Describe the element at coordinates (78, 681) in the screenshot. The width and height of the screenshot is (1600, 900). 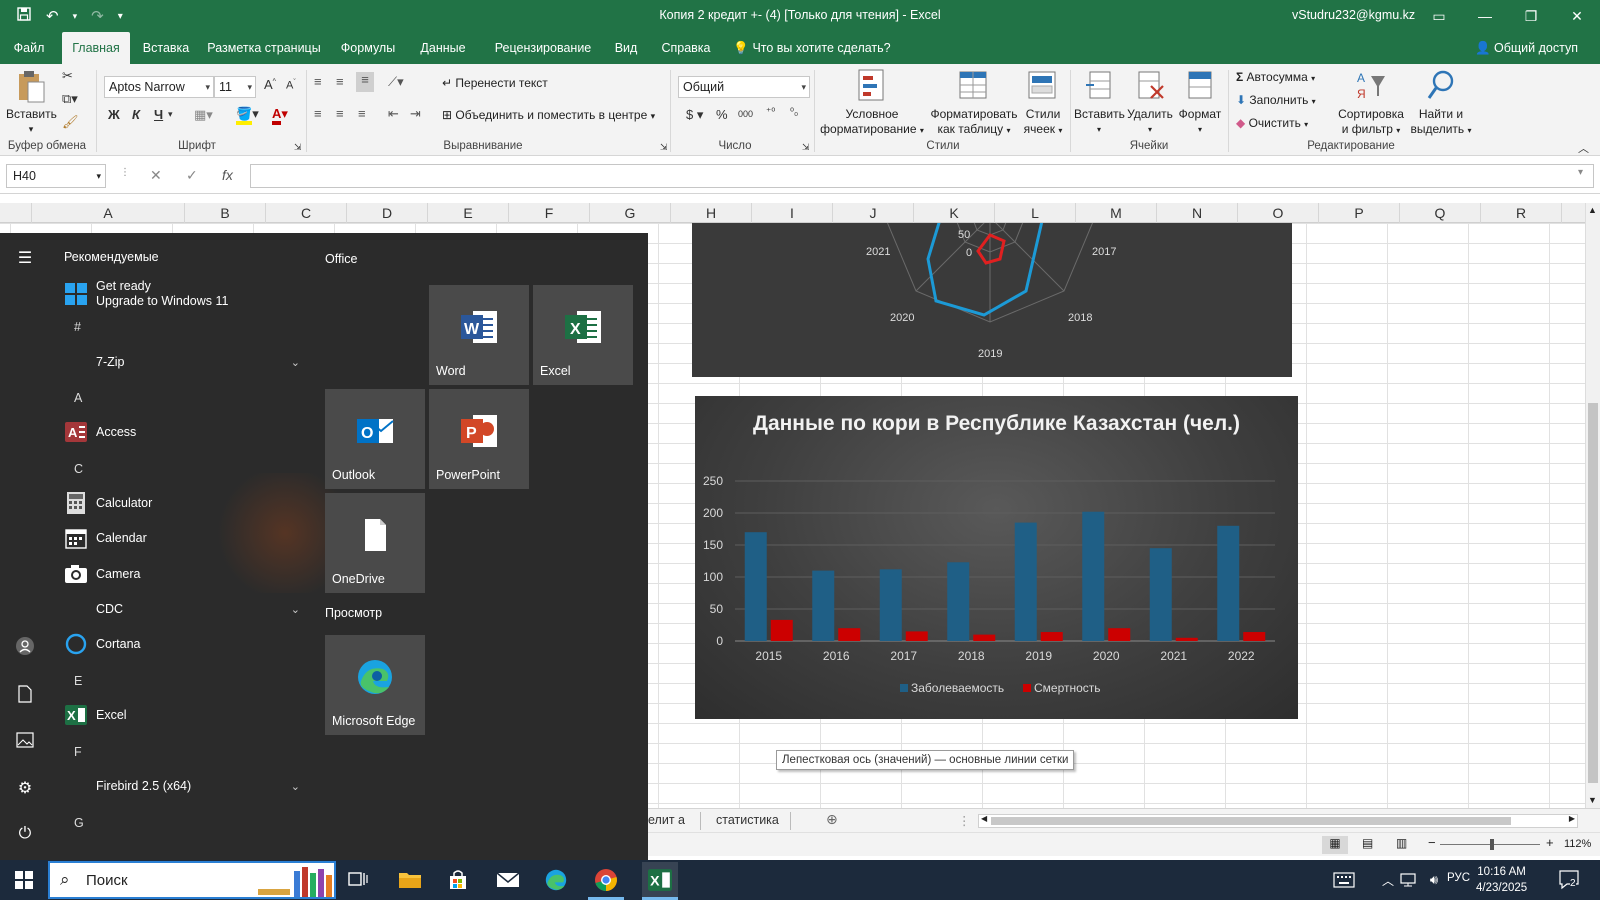
I see `list-letter-header: E` at that location.